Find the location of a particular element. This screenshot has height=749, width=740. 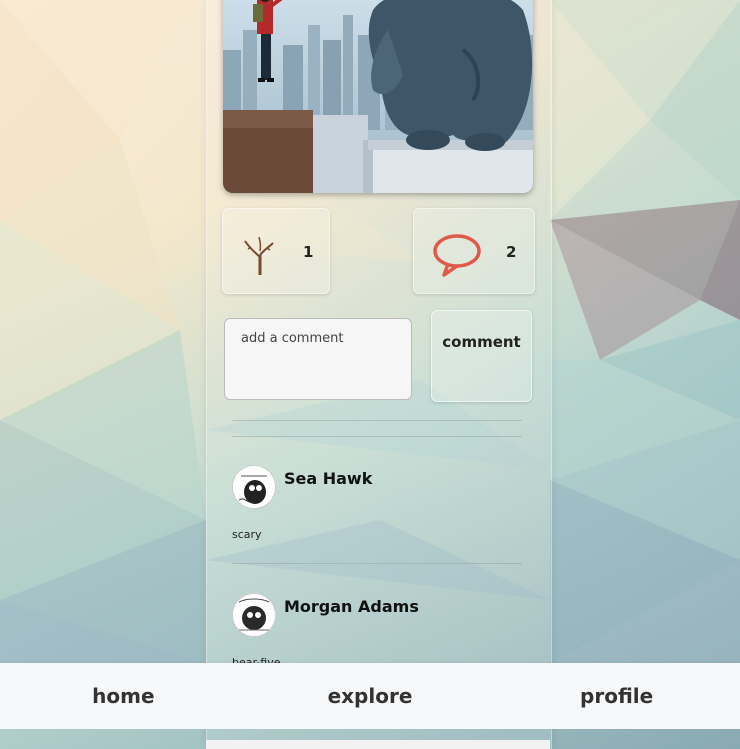

comment-item: Sea Hawk scary is located at coordinates (382, 505).